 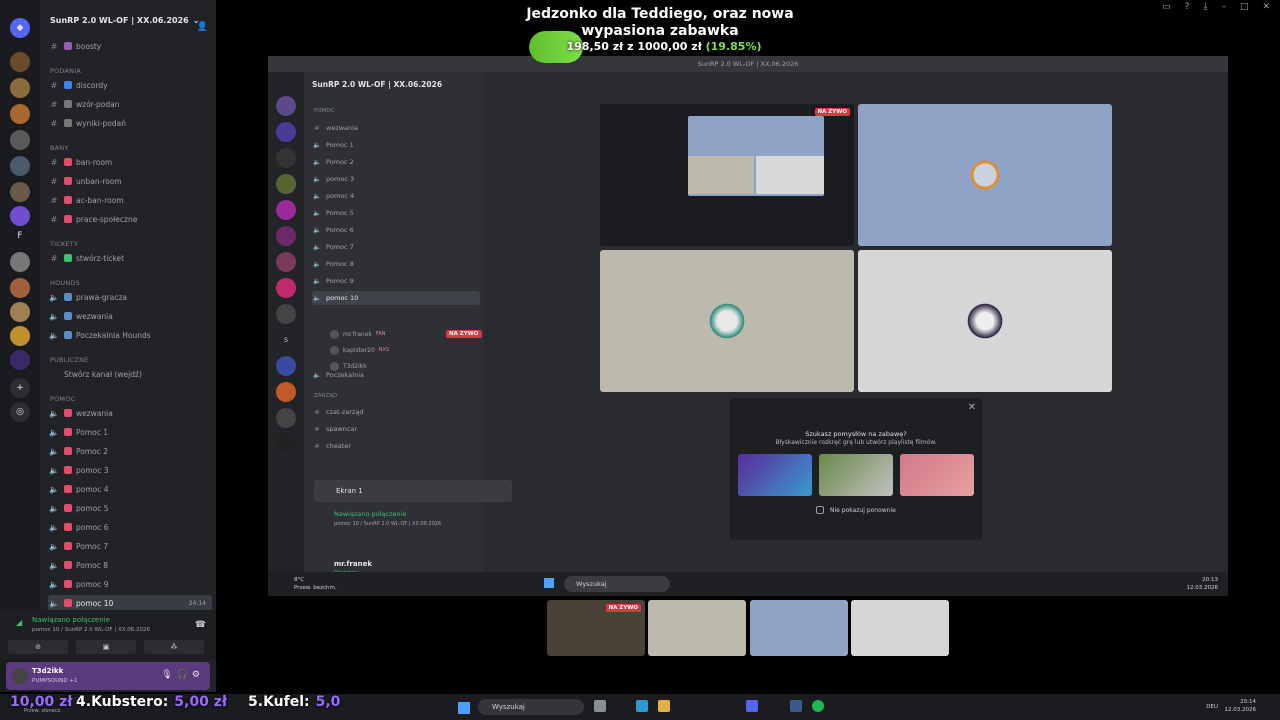 What do you see at coordinates (600, 706) in the screenshot?
I see `file-explorer-icon` at bounding box center [600, 706].